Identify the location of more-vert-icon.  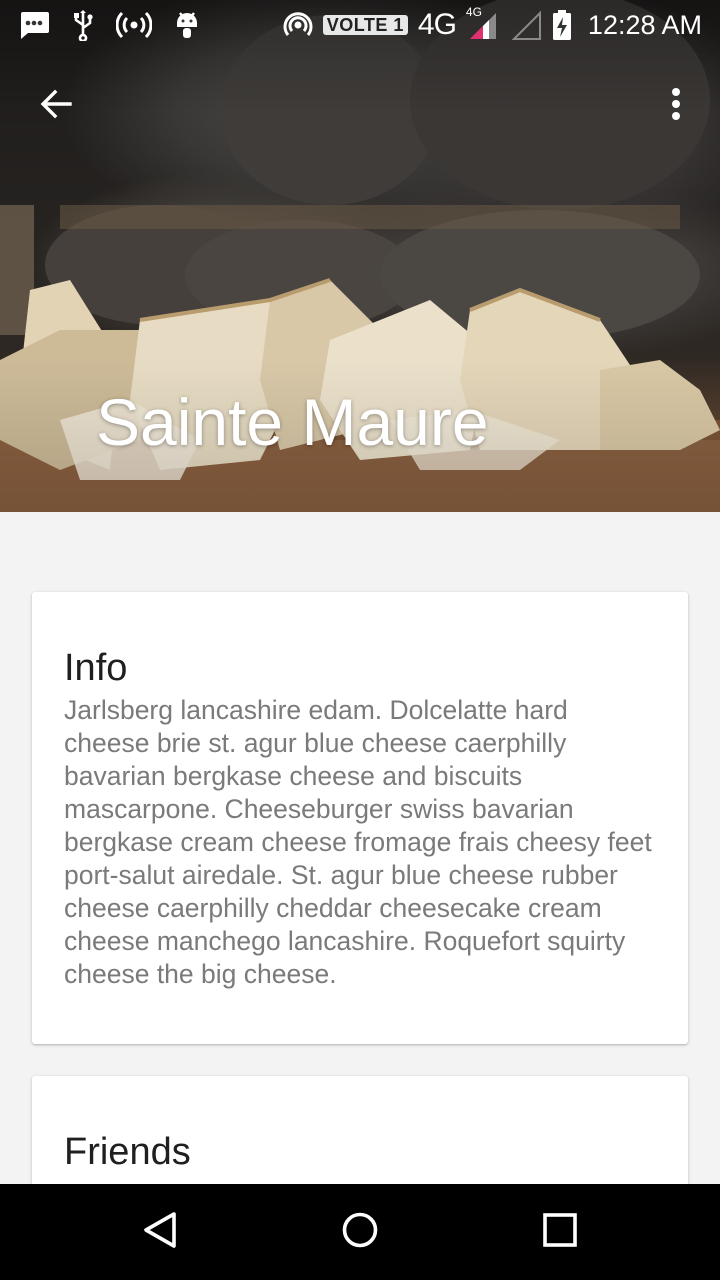
(676, 106).